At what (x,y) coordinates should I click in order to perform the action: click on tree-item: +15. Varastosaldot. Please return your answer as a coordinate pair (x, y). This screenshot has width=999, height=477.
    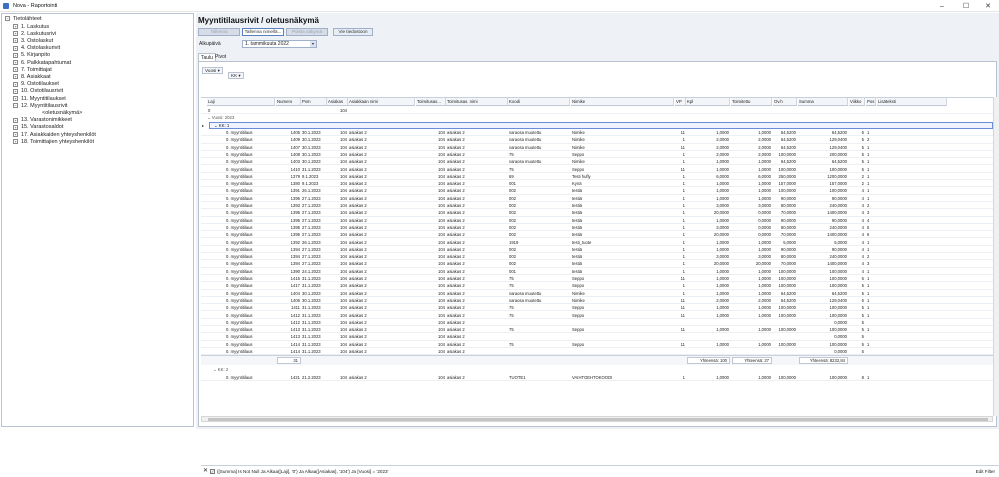
    Looking at the image, I should click on (38, 127).